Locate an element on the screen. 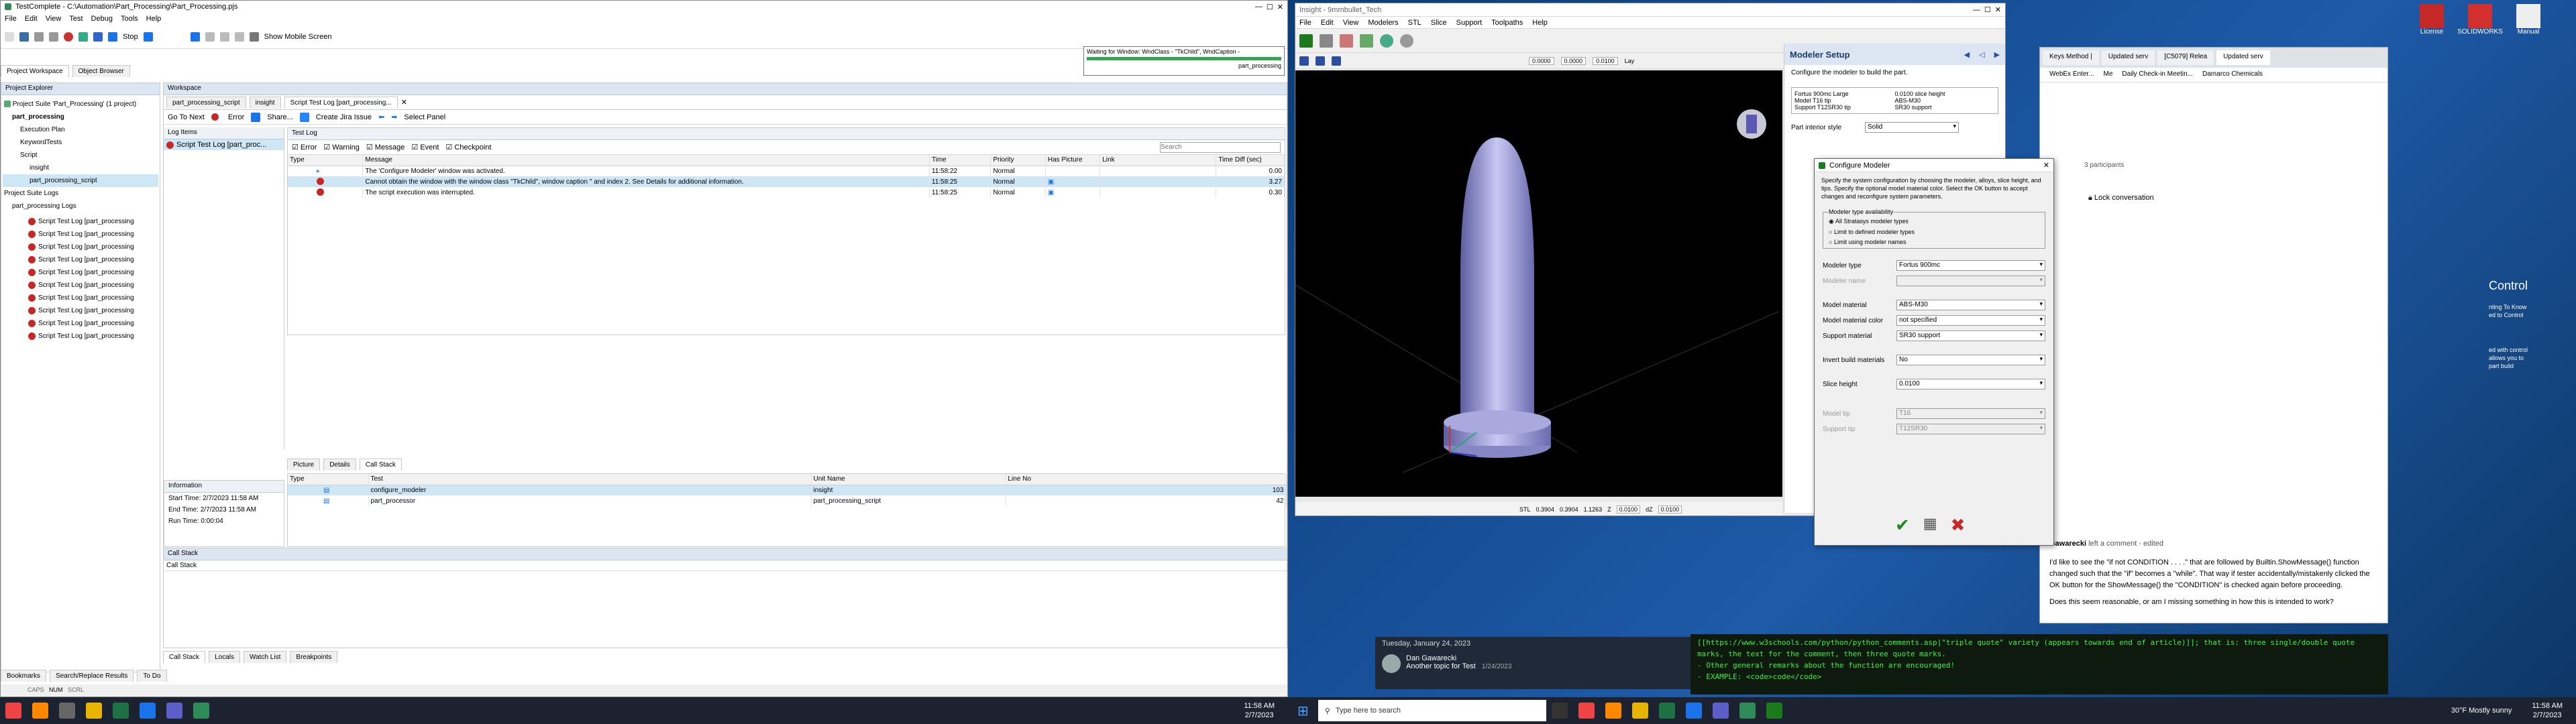  tab-bookmarks: Bookmarks is located at coordinates (24, 676).